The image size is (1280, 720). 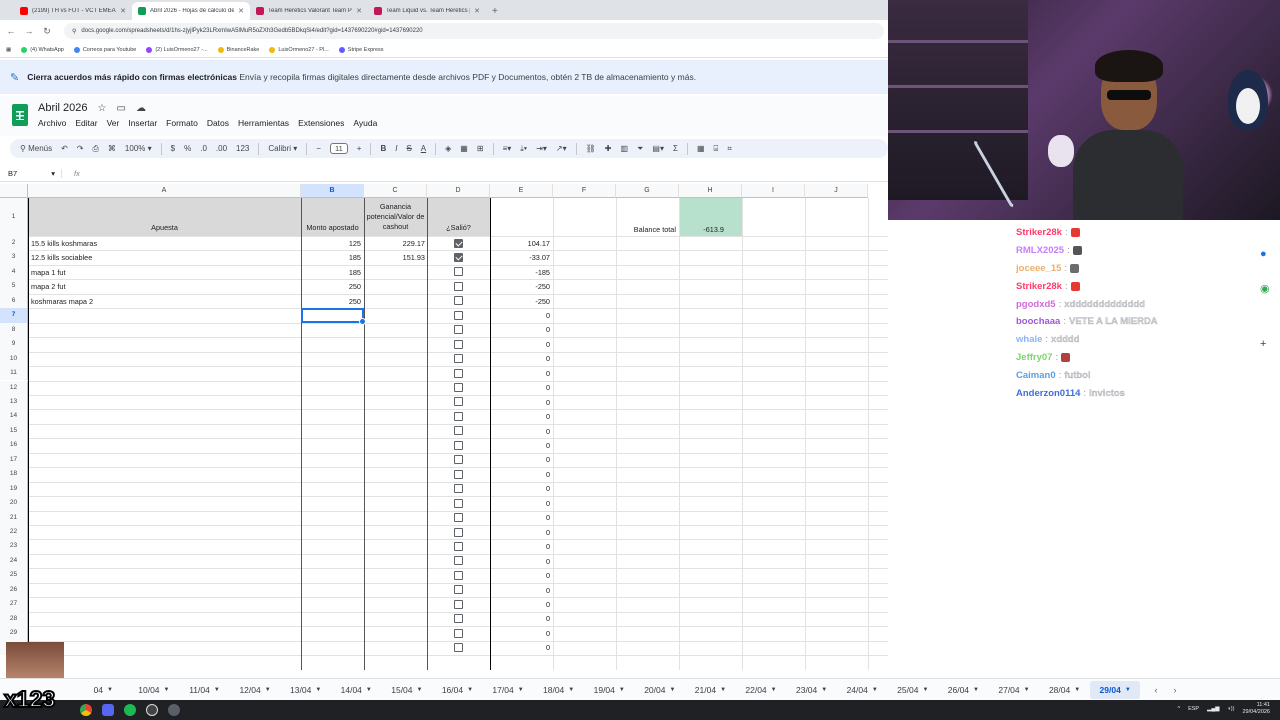 What do you see at coordinates (14, 416) in the screenshot?
I see `row-header: 14` at bounding box center [14, 416].